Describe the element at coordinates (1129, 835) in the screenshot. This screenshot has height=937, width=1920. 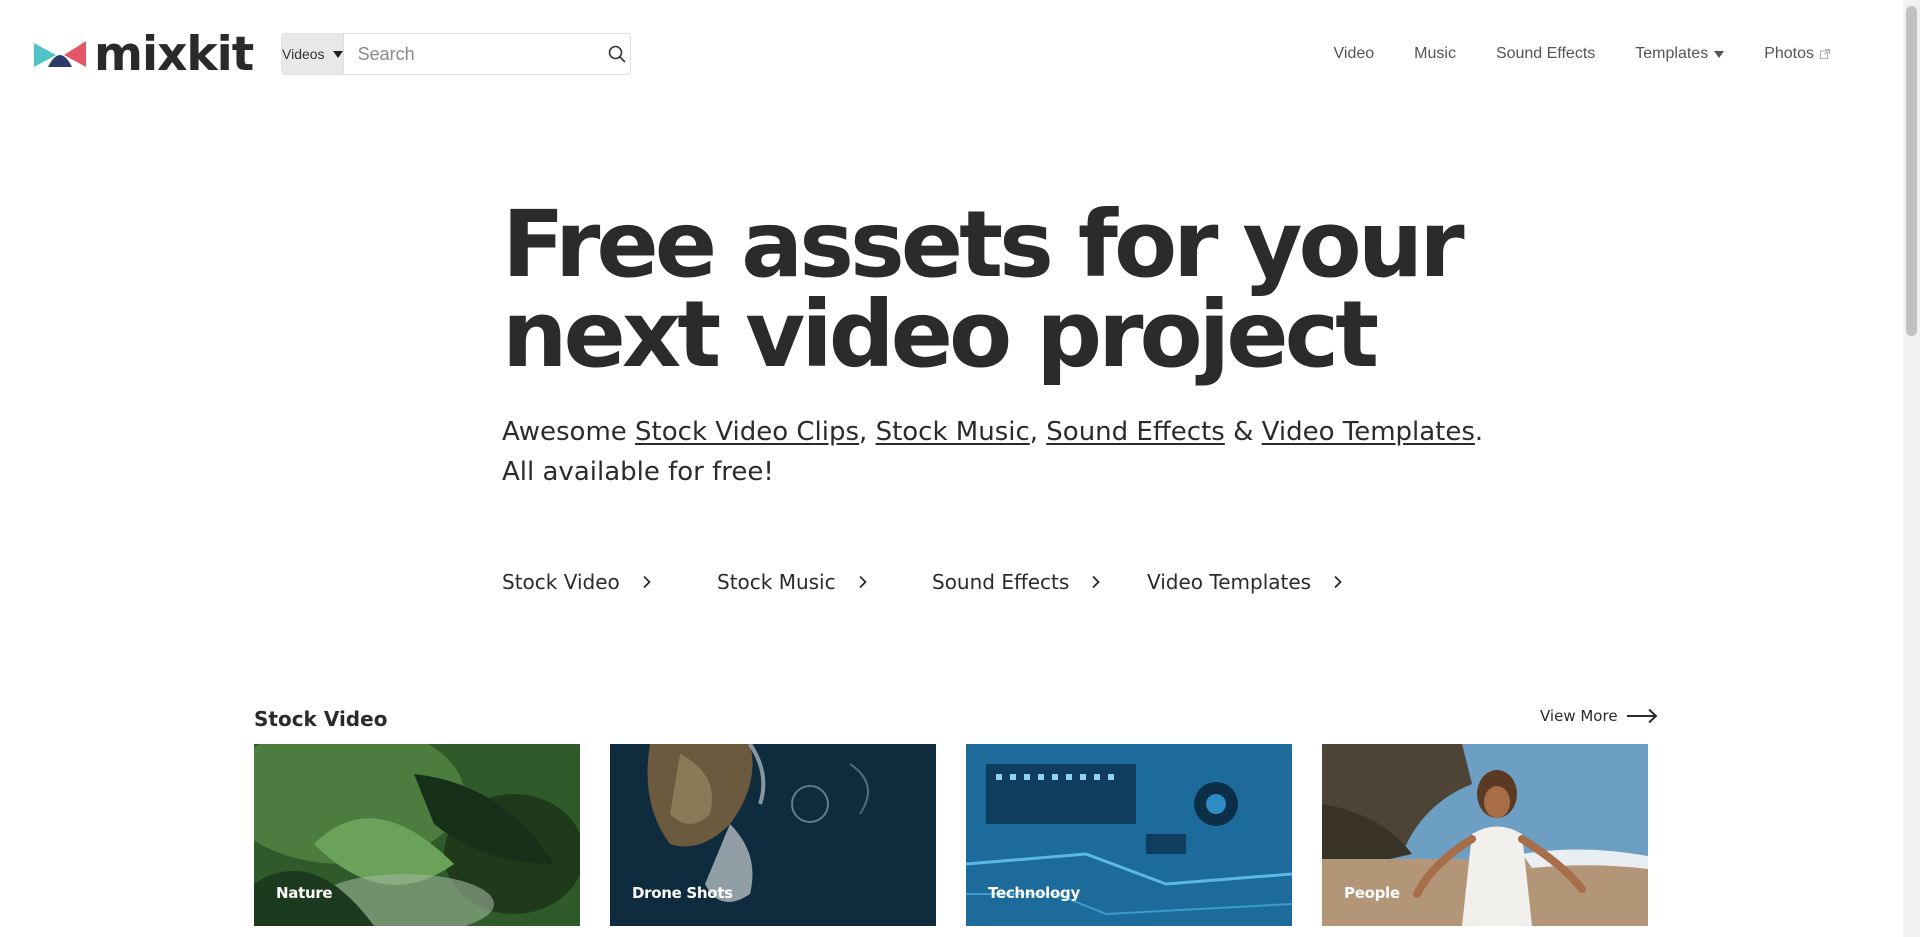
I see `category-card-technology: Technology` at that location.